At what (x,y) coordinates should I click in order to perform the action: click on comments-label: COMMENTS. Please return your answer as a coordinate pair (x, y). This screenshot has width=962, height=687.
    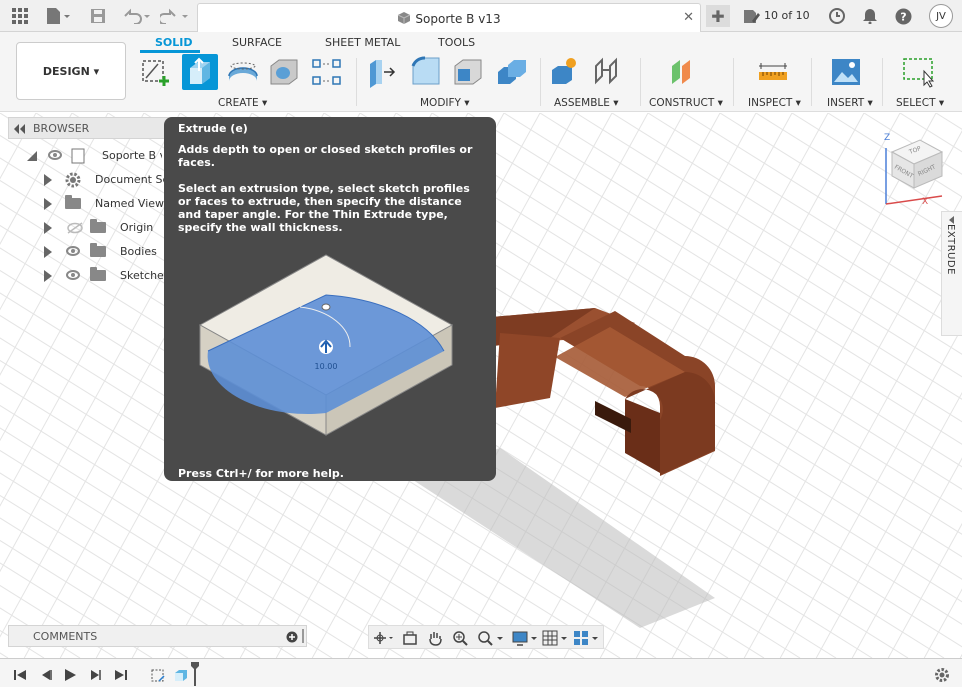
    Looking at the image, I should click on (65, 636).